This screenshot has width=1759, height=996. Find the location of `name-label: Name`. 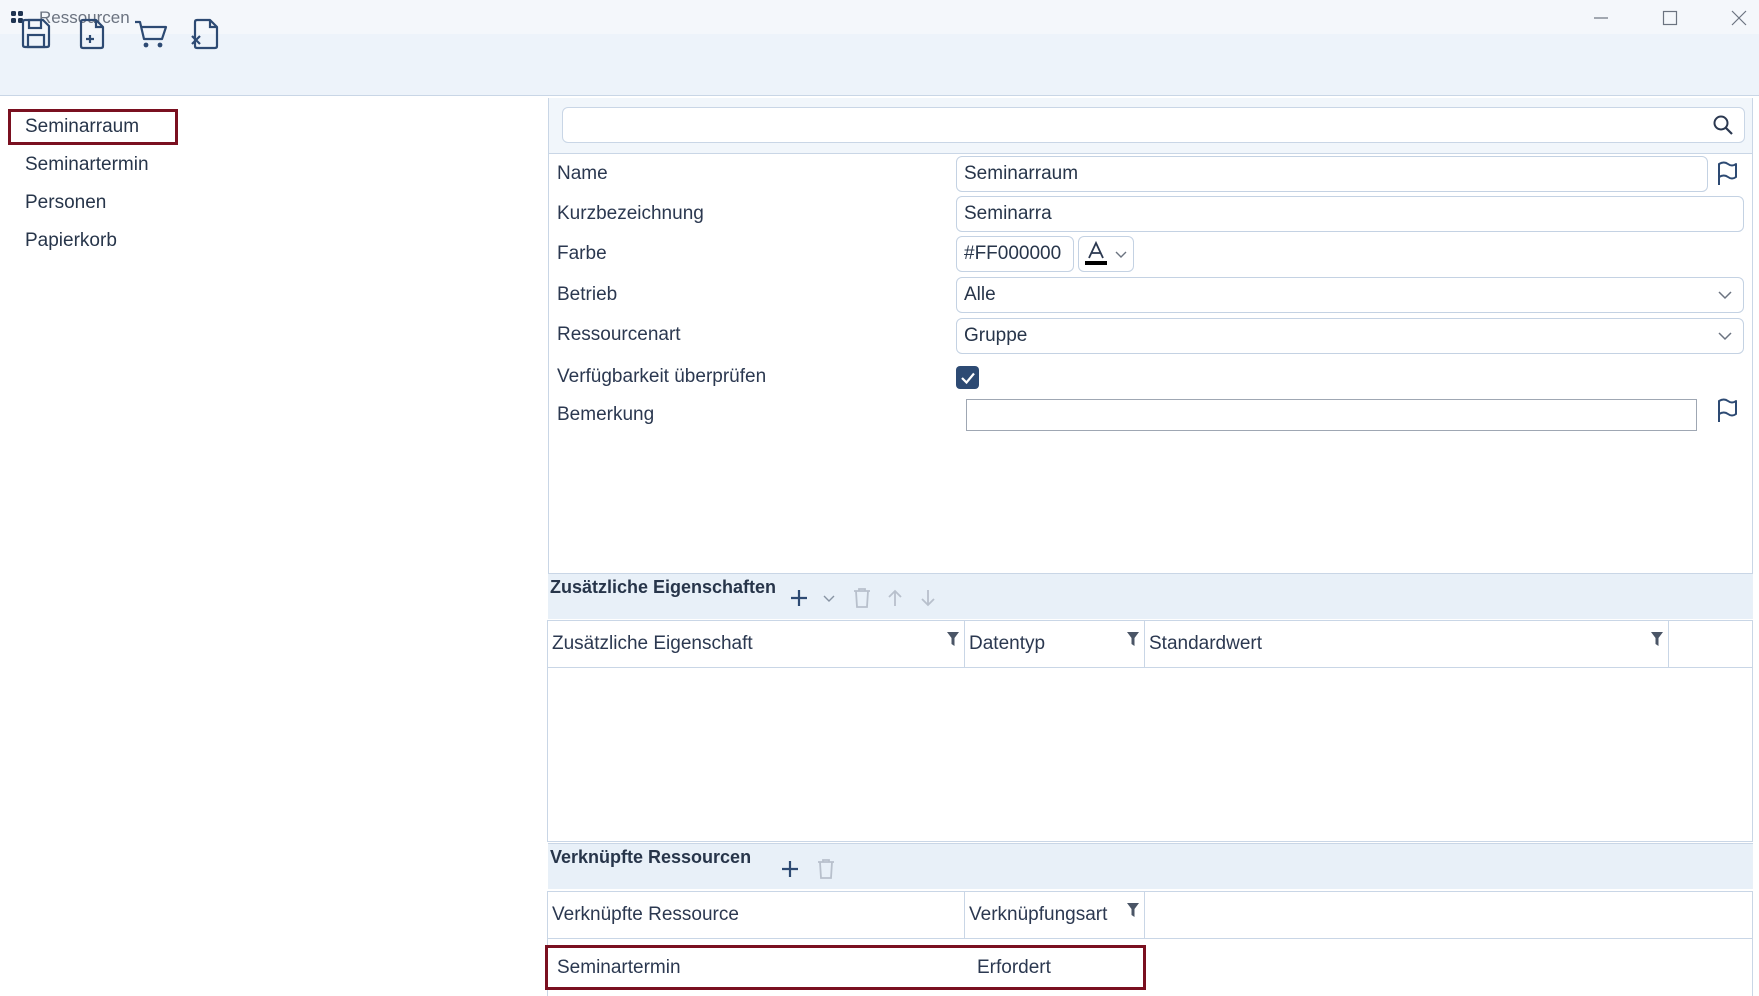

name-label: Name is located at coordinates (582, 173).